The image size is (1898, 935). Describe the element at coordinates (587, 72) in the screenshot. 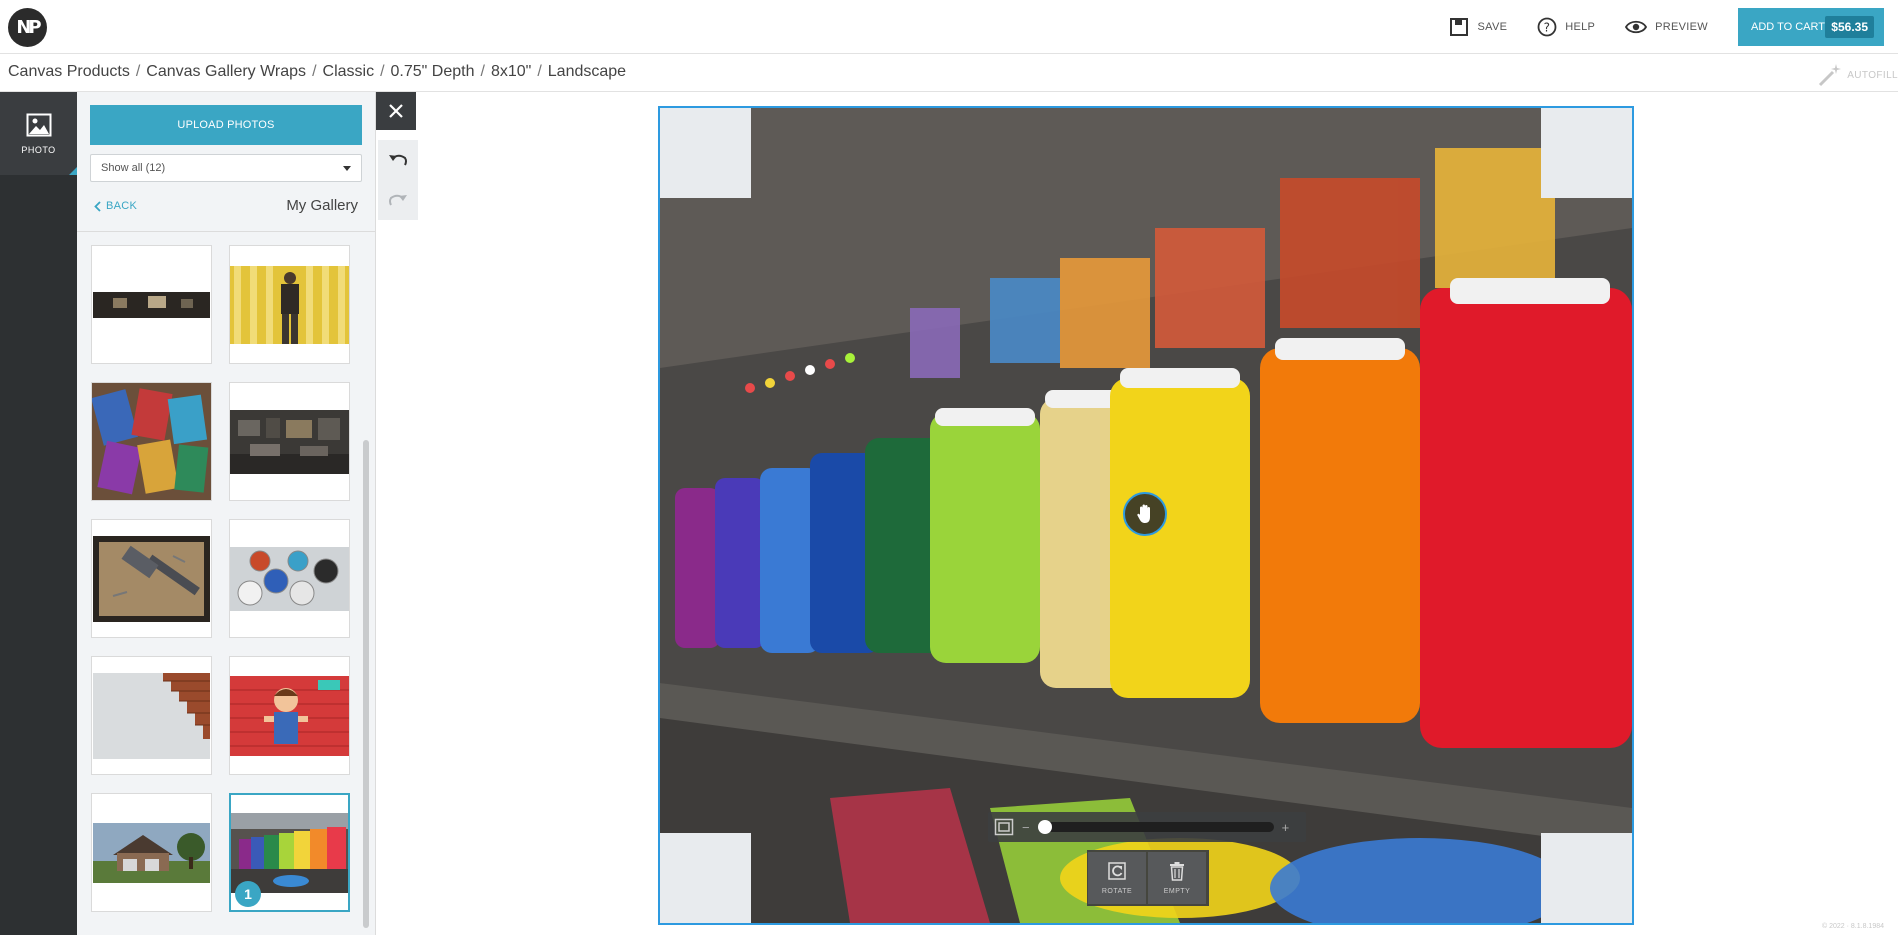

I see `breadcrumb-item: Landscape` at that location.